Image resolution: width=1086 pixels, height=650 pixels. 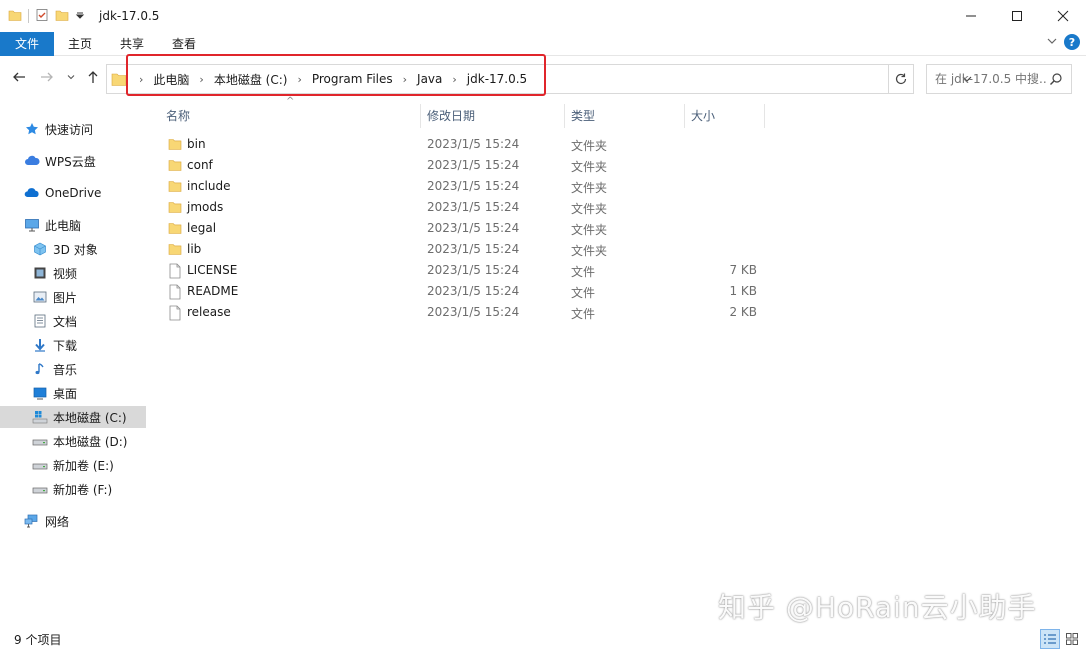 I want to click on sidebar-item-volume-e: 新加卷 (E:), so click(x=73, y=465).